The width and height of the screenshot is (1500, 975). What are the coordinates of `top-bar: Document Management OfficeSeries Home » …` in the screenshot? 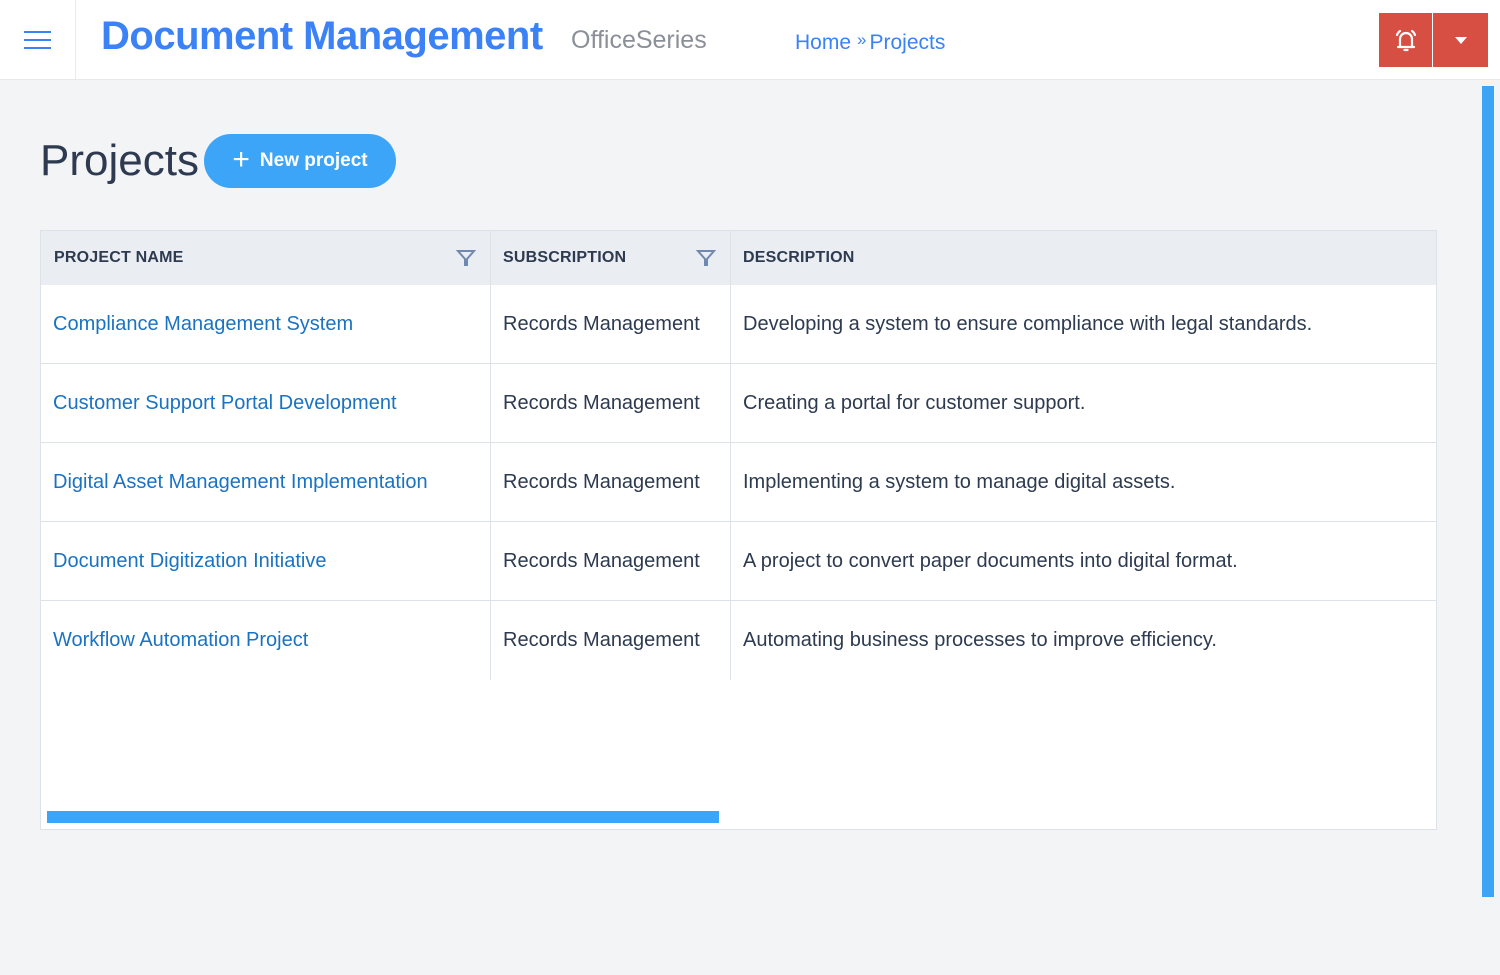 It's located at (750, 40).